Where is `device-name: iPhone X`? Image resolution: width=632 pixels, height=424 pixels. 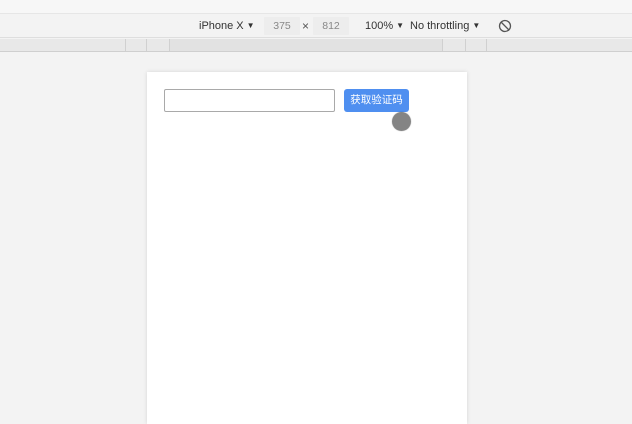 device-name: iPhone X is located at coordinates (221, 26).